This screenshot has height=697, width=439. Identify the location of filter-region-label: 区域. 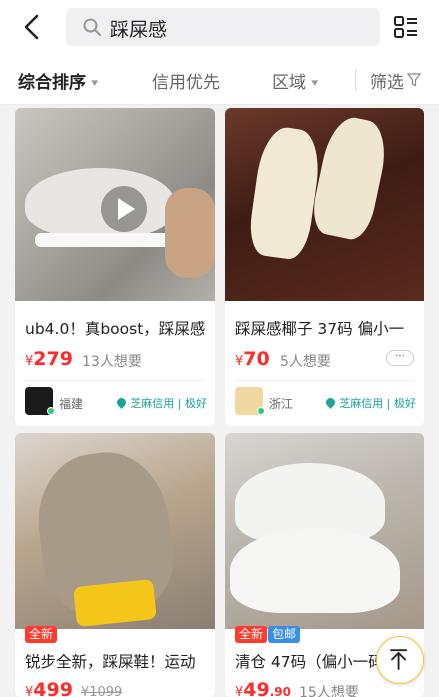
(289, 83).